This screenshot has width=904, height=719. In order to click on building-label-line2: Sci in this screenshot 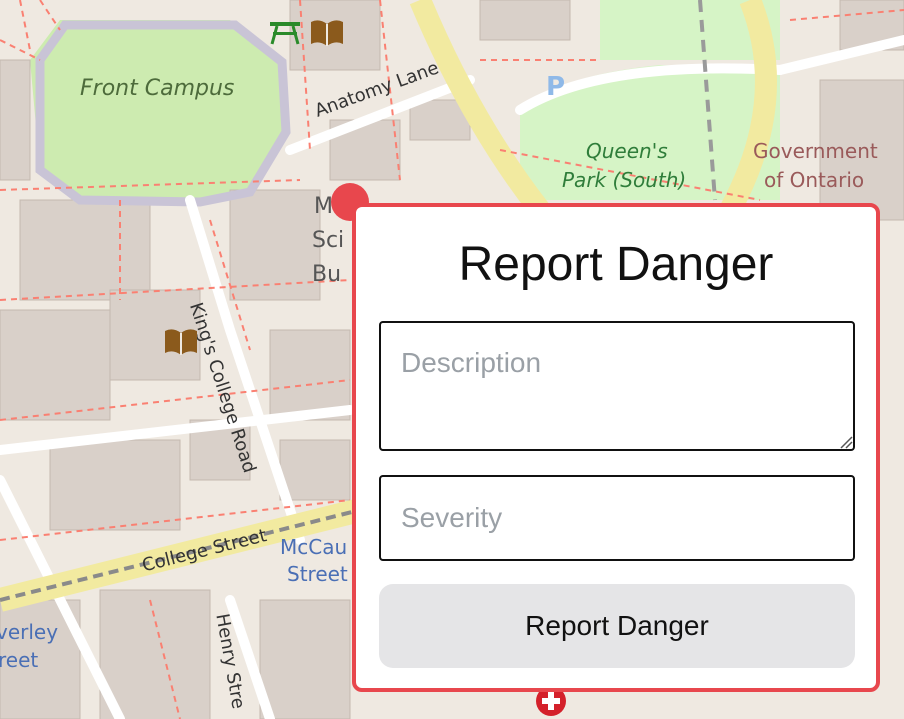, I will do `click(328, 240)`.